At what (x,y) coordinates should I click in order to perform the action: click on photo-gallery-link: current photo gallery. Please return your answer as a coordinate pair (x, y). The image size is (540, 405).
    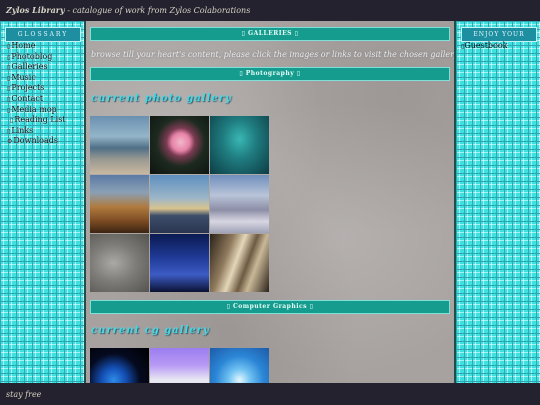
    Looking at the image, I should click on (161, 98).